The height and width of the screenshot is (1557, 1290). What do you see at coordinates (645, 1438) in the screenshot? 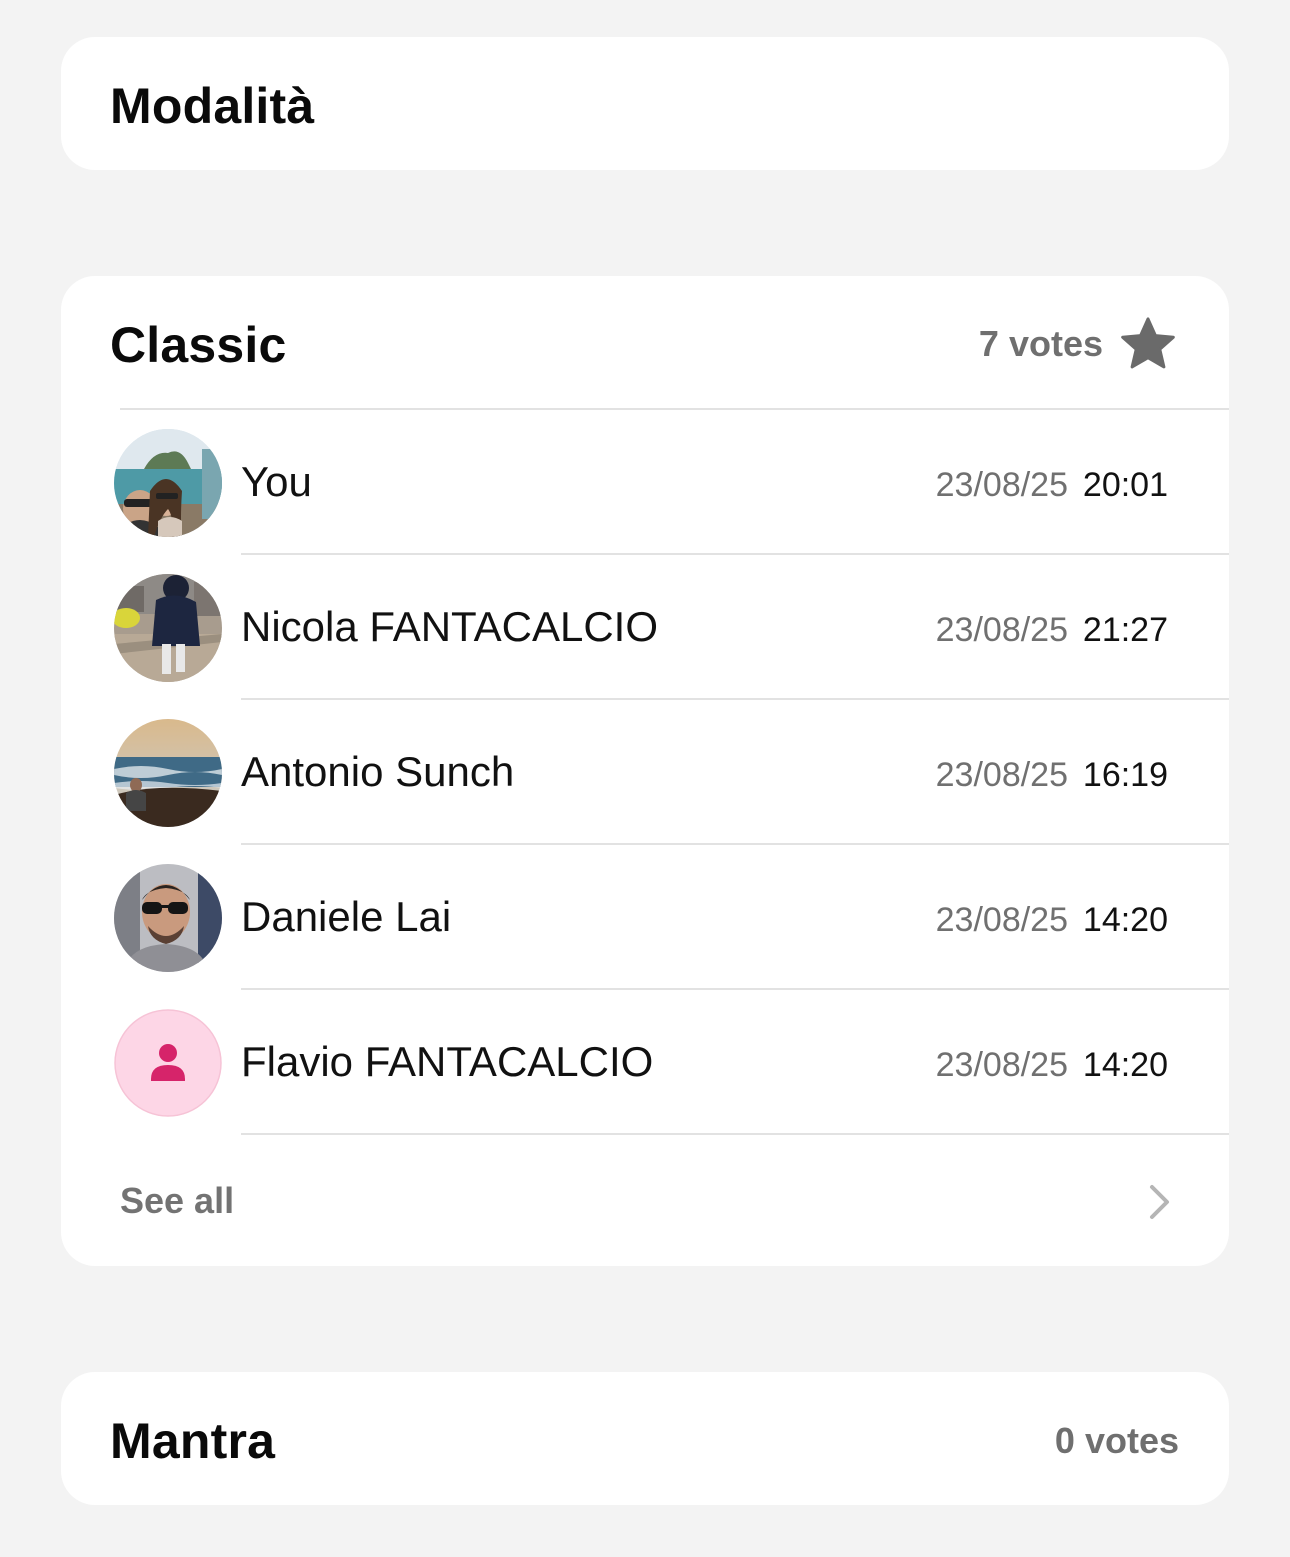
I see `mantra-card: Mantra 0 votes` at bounding box center [645, 1438].